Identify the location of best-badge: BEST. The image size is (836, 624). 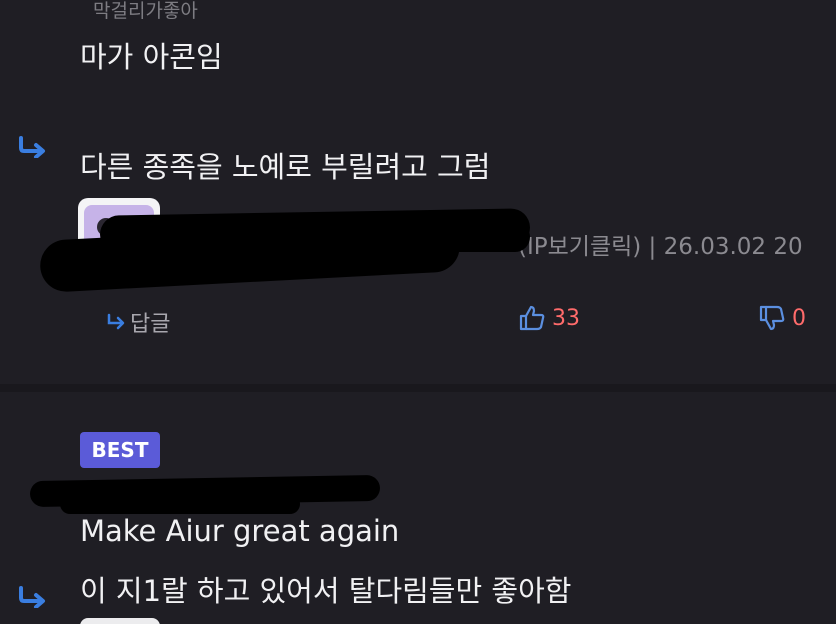
(120, 450).